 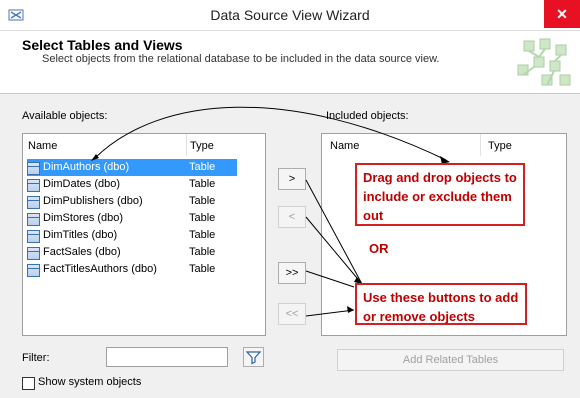 I want to click on list-item: DimTitles (dbo) Table, so click(x=132, y=235).